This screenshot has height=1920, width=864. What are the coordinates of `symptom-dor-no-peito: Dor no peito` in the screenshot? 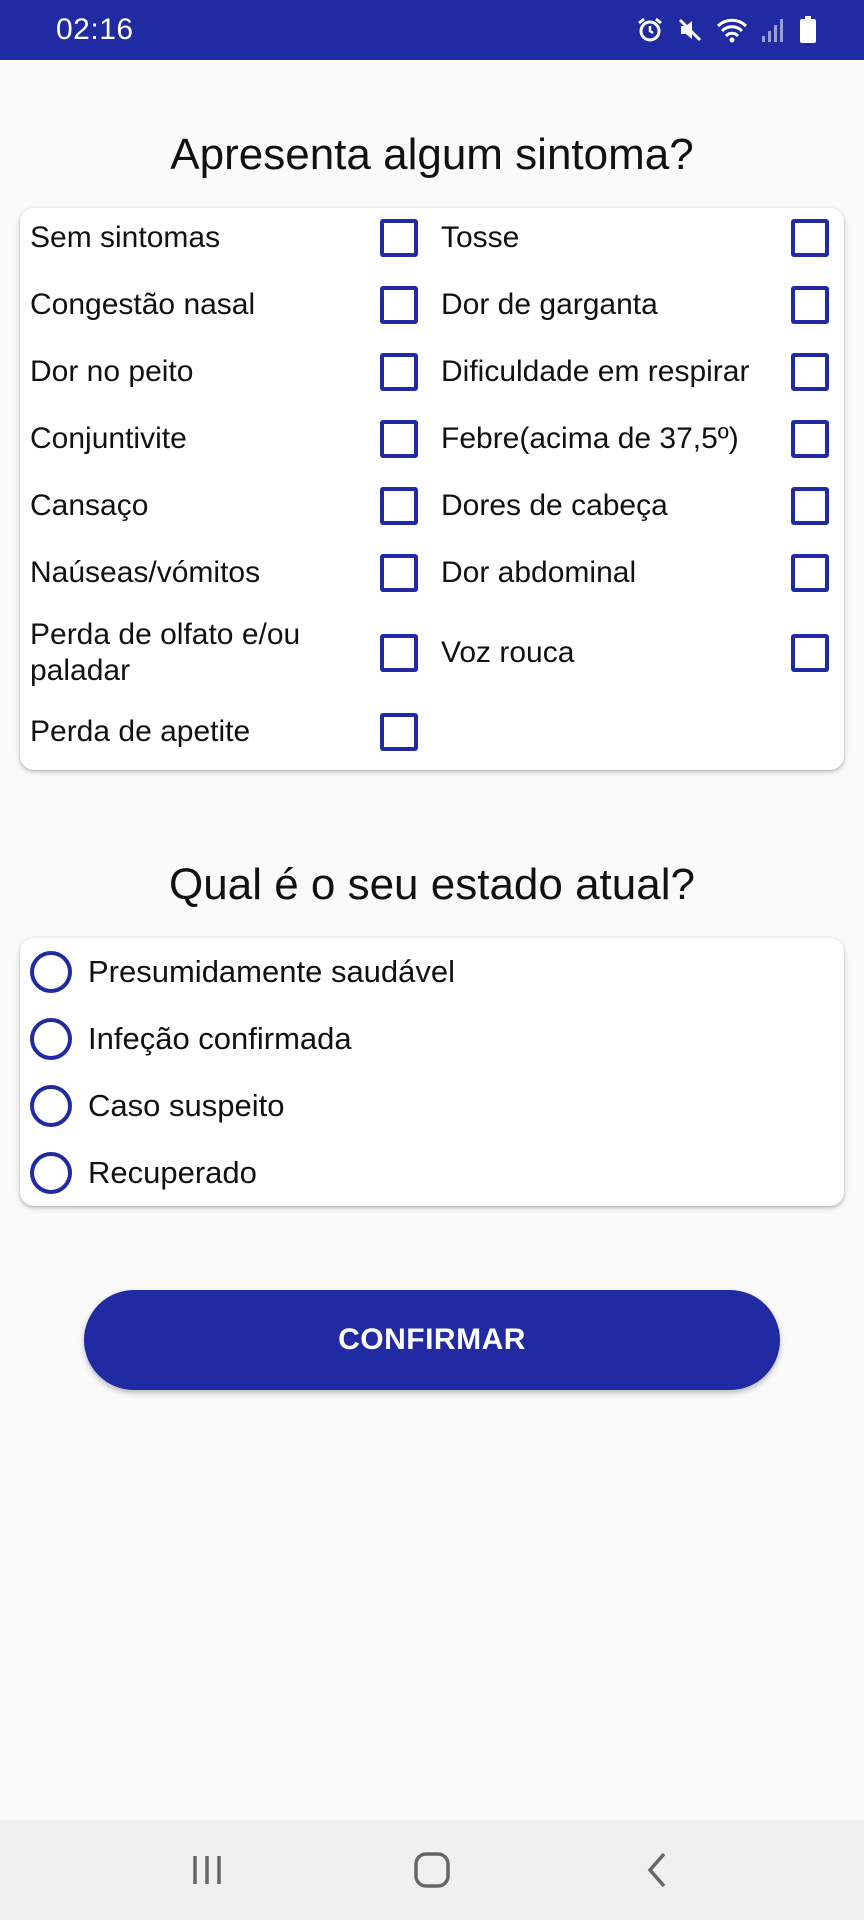 It's located at (222, 372).